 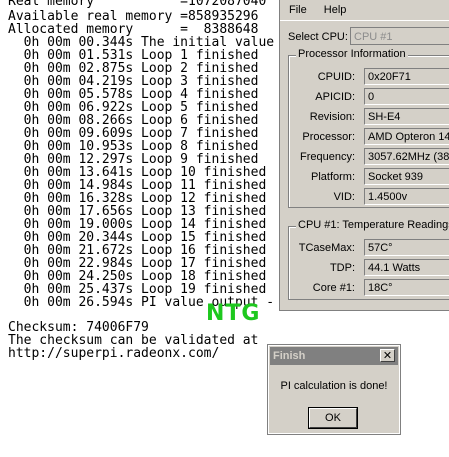 I want to click on platform-value: Socket 939, so click(x=406, y=176).